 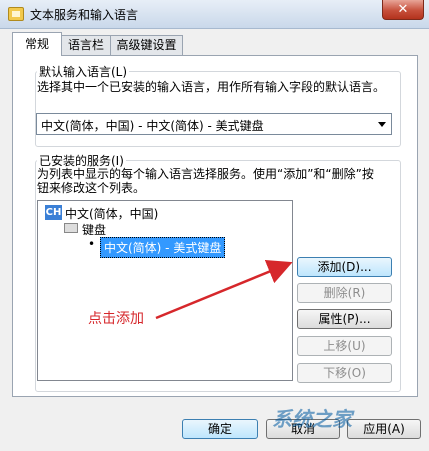 I want to click on ok-button: 确定, so click(x=220, y=429).